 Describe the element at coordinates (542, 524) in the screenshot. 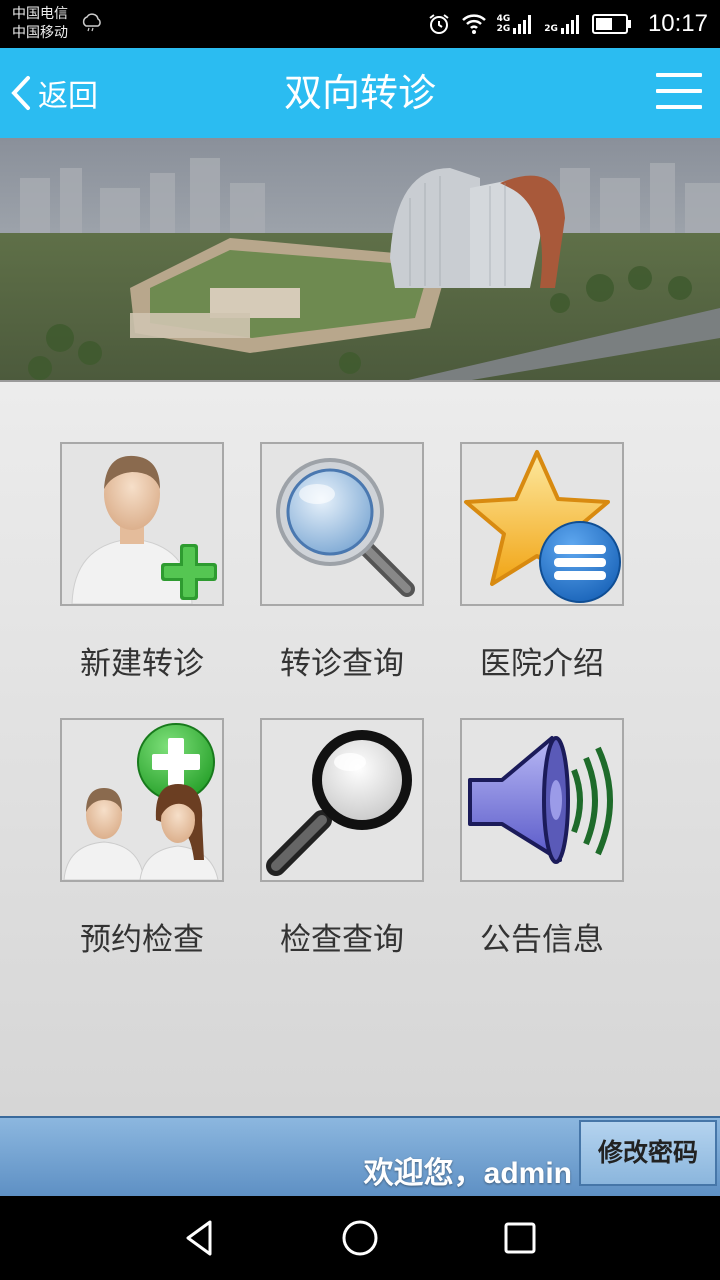

I see `star-list-icon` at that location.